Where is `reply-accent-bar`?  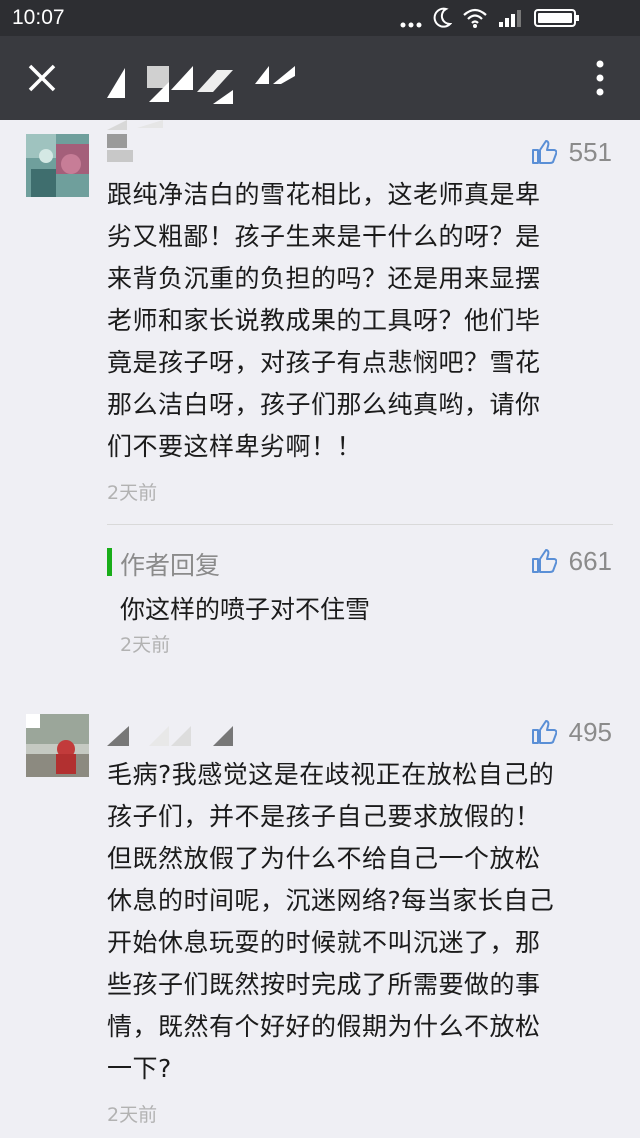 reply-accent-bar is located at coordinates (109, 562).